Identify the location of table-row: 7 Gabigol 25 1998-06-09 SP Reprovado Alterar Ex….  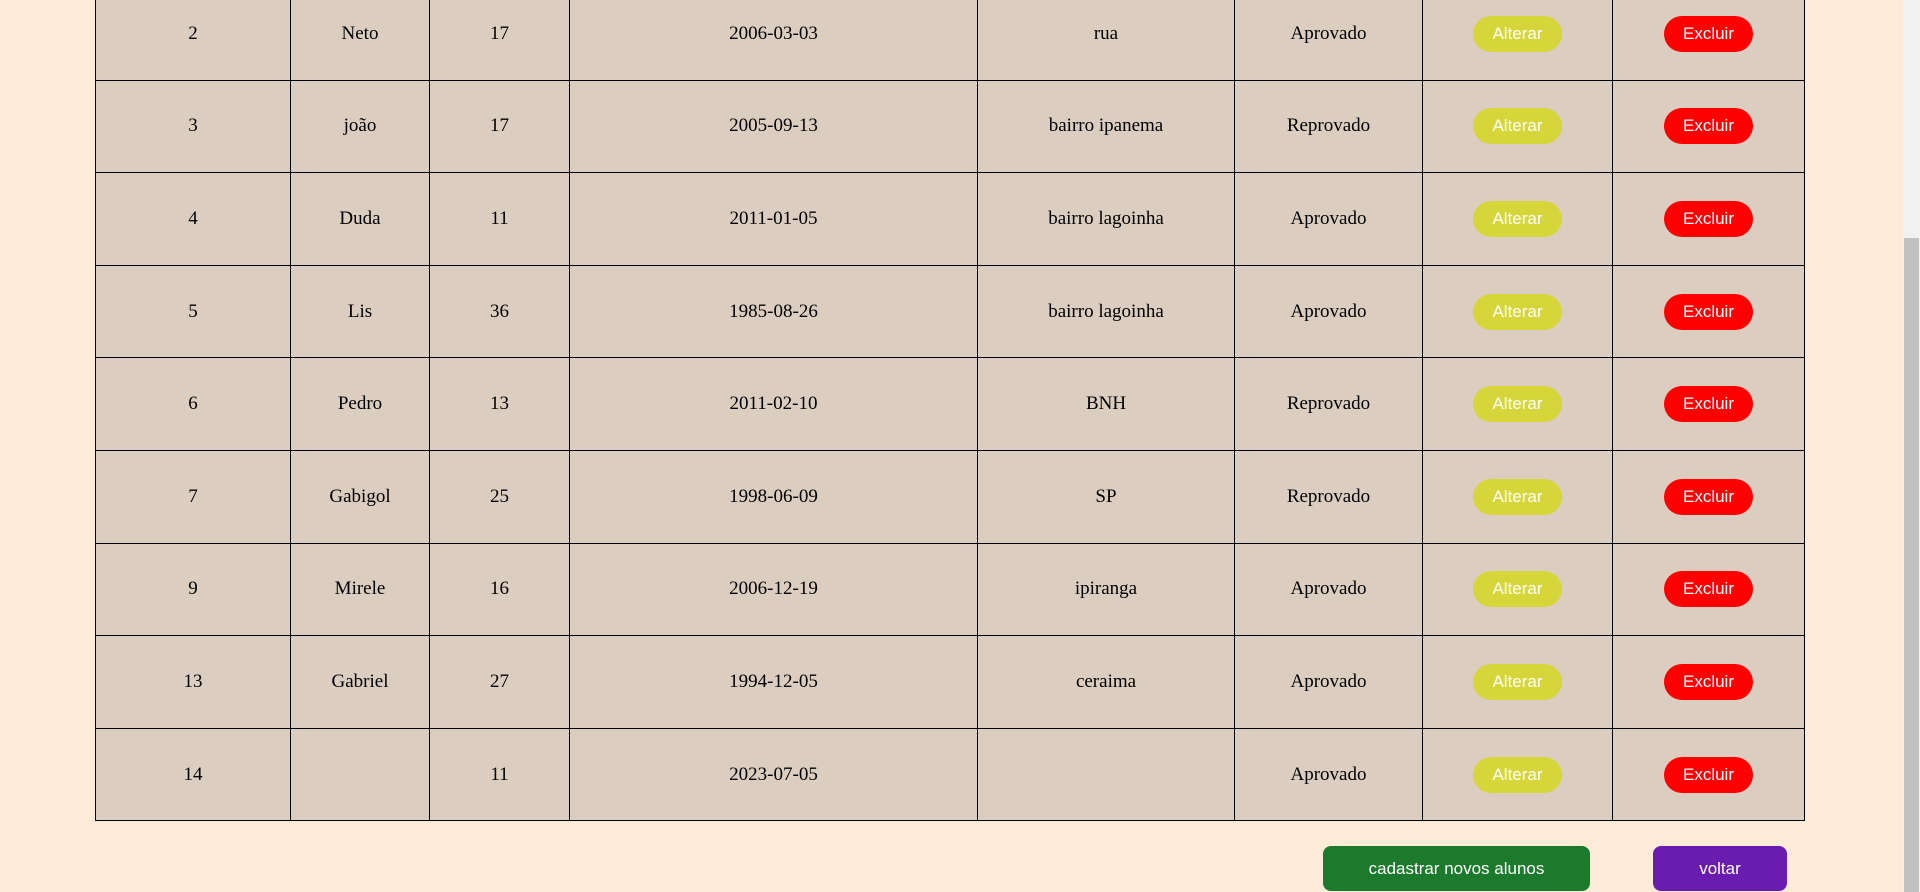
(950, 496).